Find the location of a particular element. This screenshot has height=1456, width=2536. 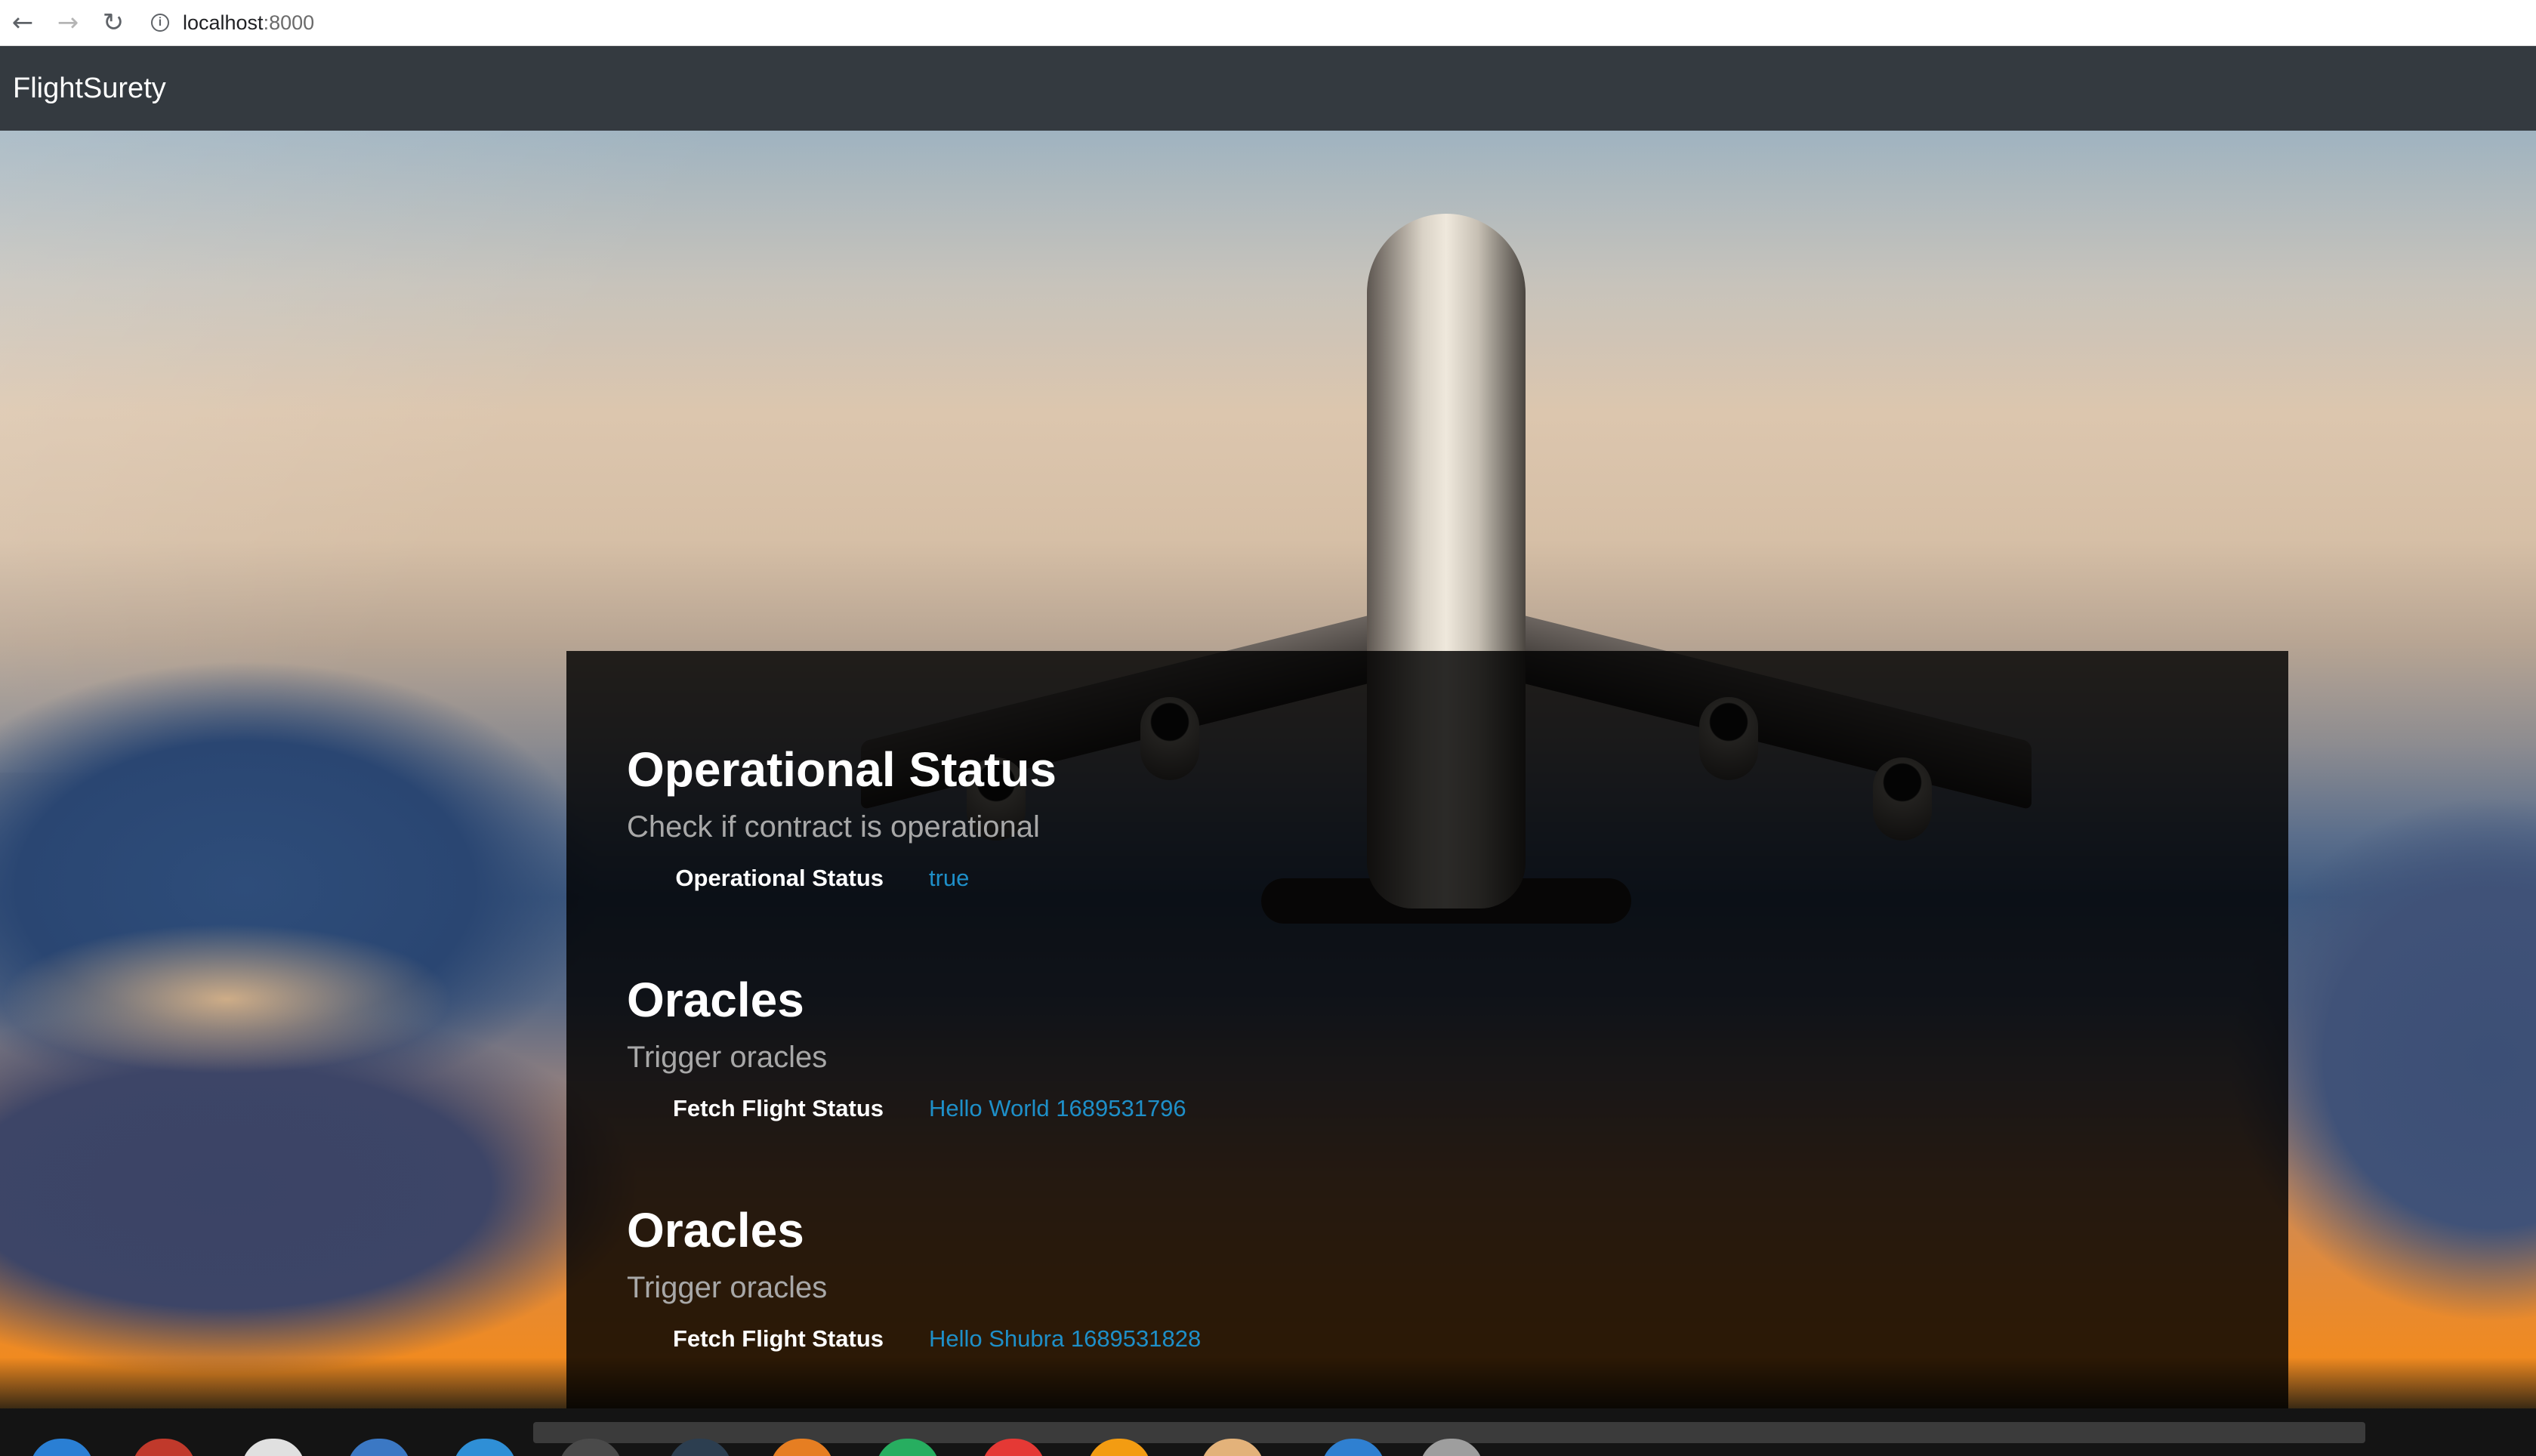

row-label: Operational Status is located at coordinates (779, 878).